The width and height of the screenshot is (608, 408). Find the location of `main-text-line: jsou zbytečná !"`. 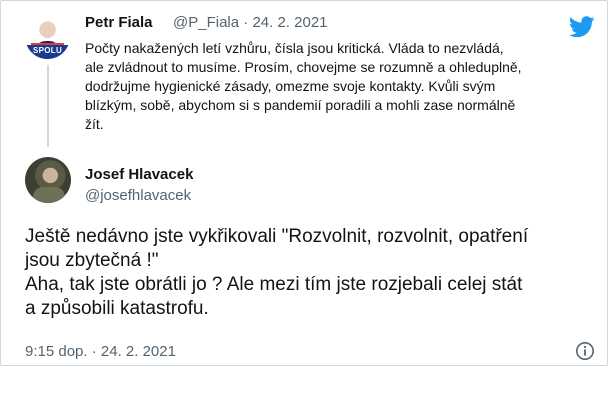

main-text-line: jsou zbytečná !" is located at coordinates (92, 260).